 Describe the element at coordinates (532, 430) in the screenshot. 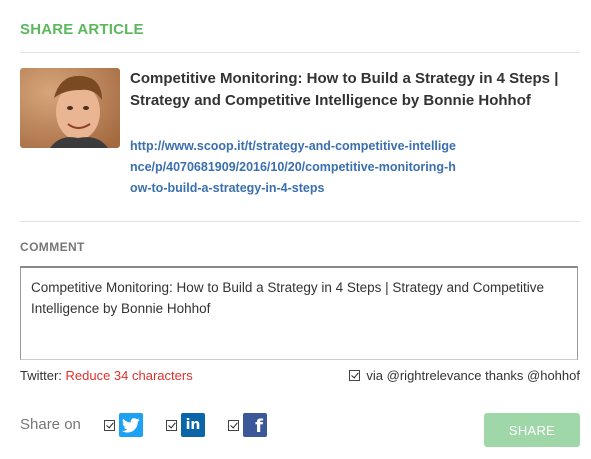

I see `share-button: SHARE` at that location.